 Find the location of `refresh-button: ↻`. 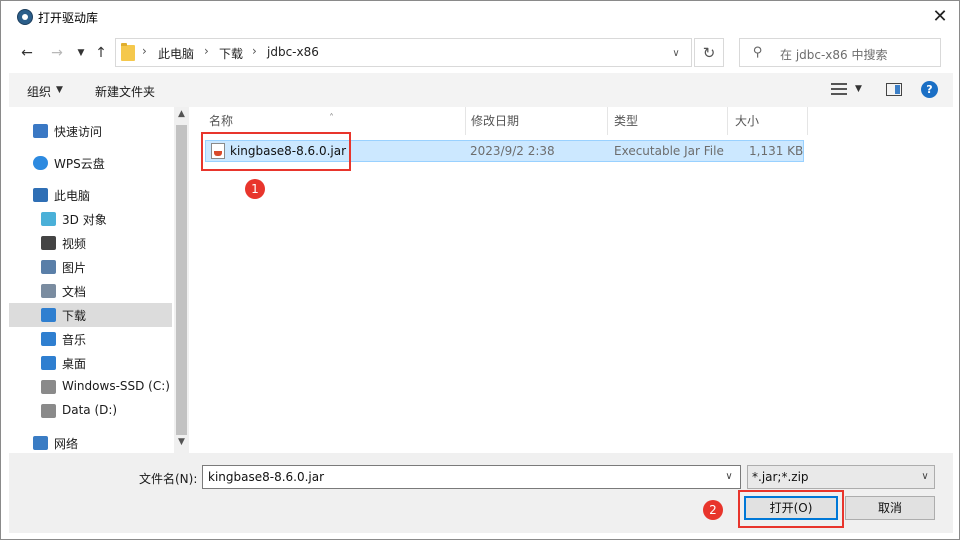

refresh-button: ↻ is located at coordinates (709, 52).